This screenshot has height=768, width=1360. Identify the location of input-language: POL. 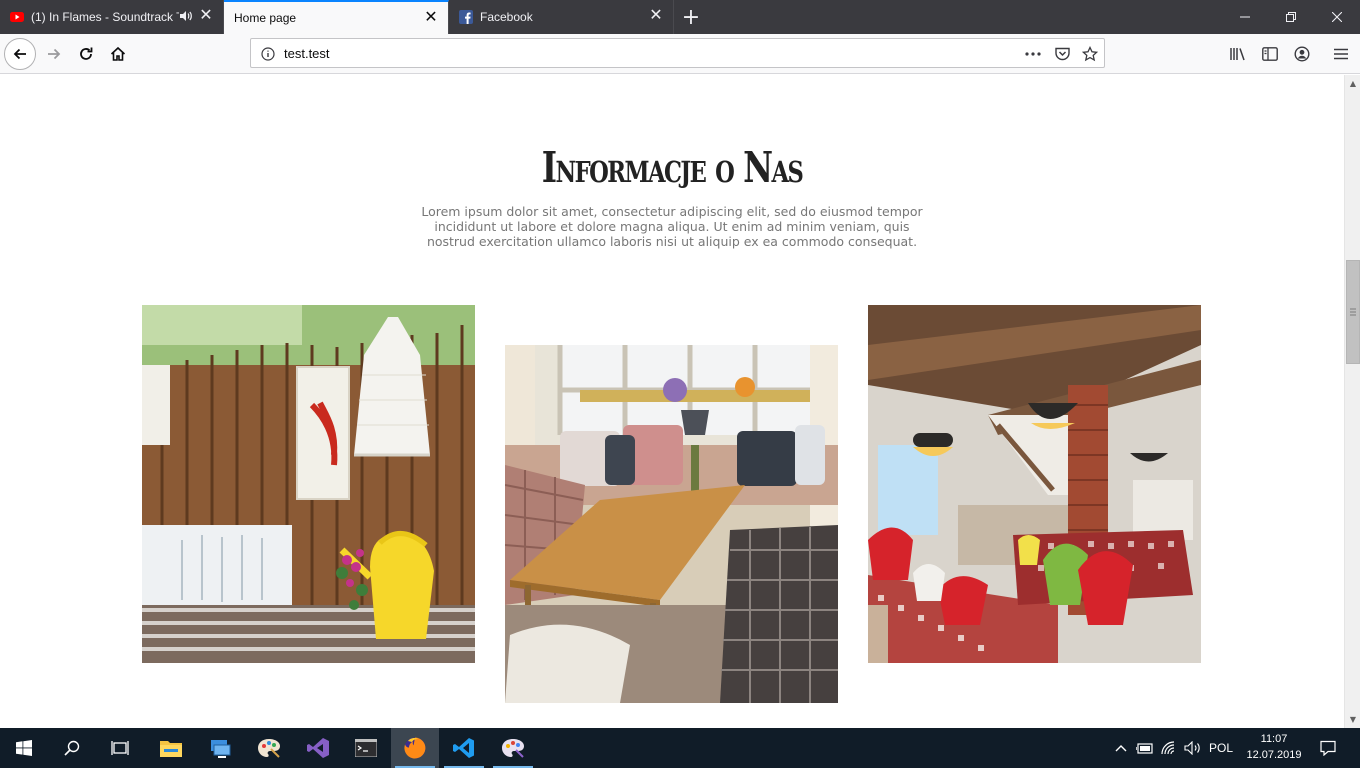
(1221, 748).